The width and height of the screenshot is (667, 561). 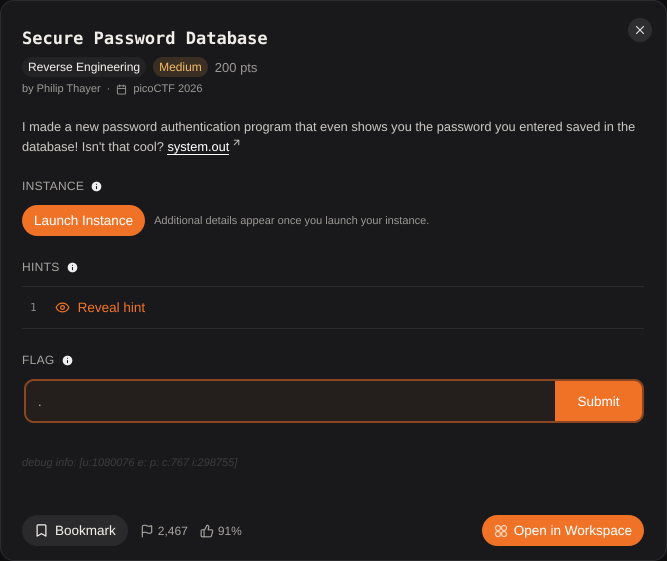 I want to click on section-heading: INSTANCE, so click(x=53, y=186).